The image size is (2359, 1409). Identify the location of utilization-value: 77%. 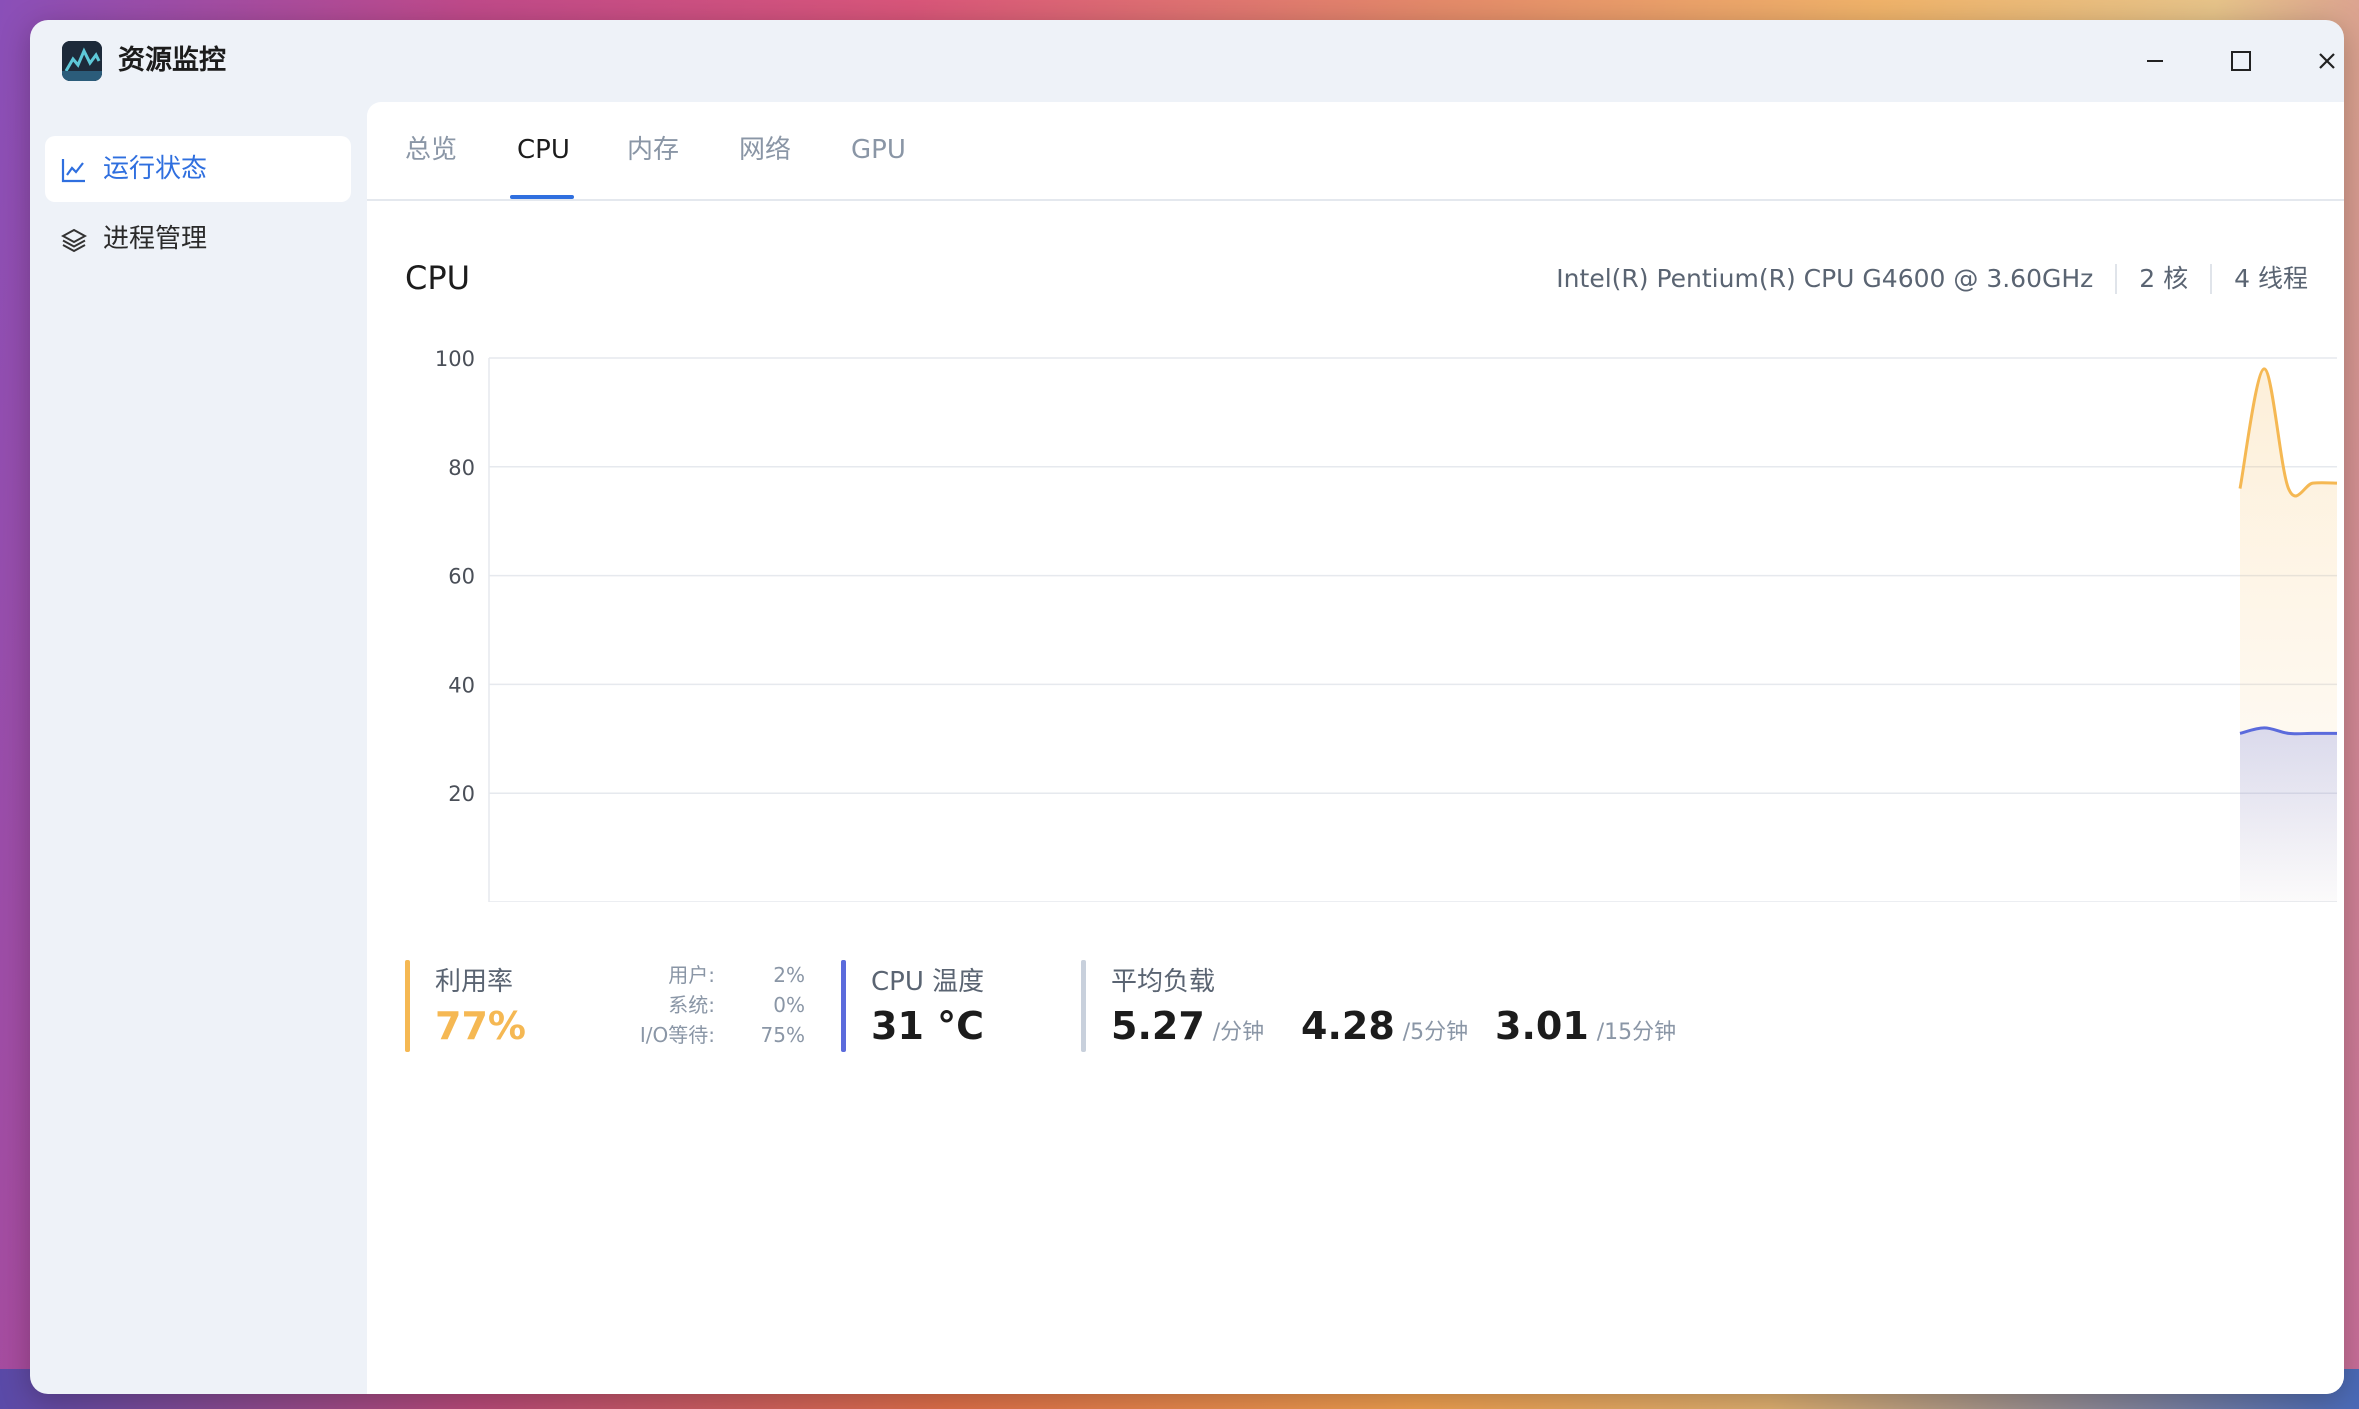
(480, 1026).